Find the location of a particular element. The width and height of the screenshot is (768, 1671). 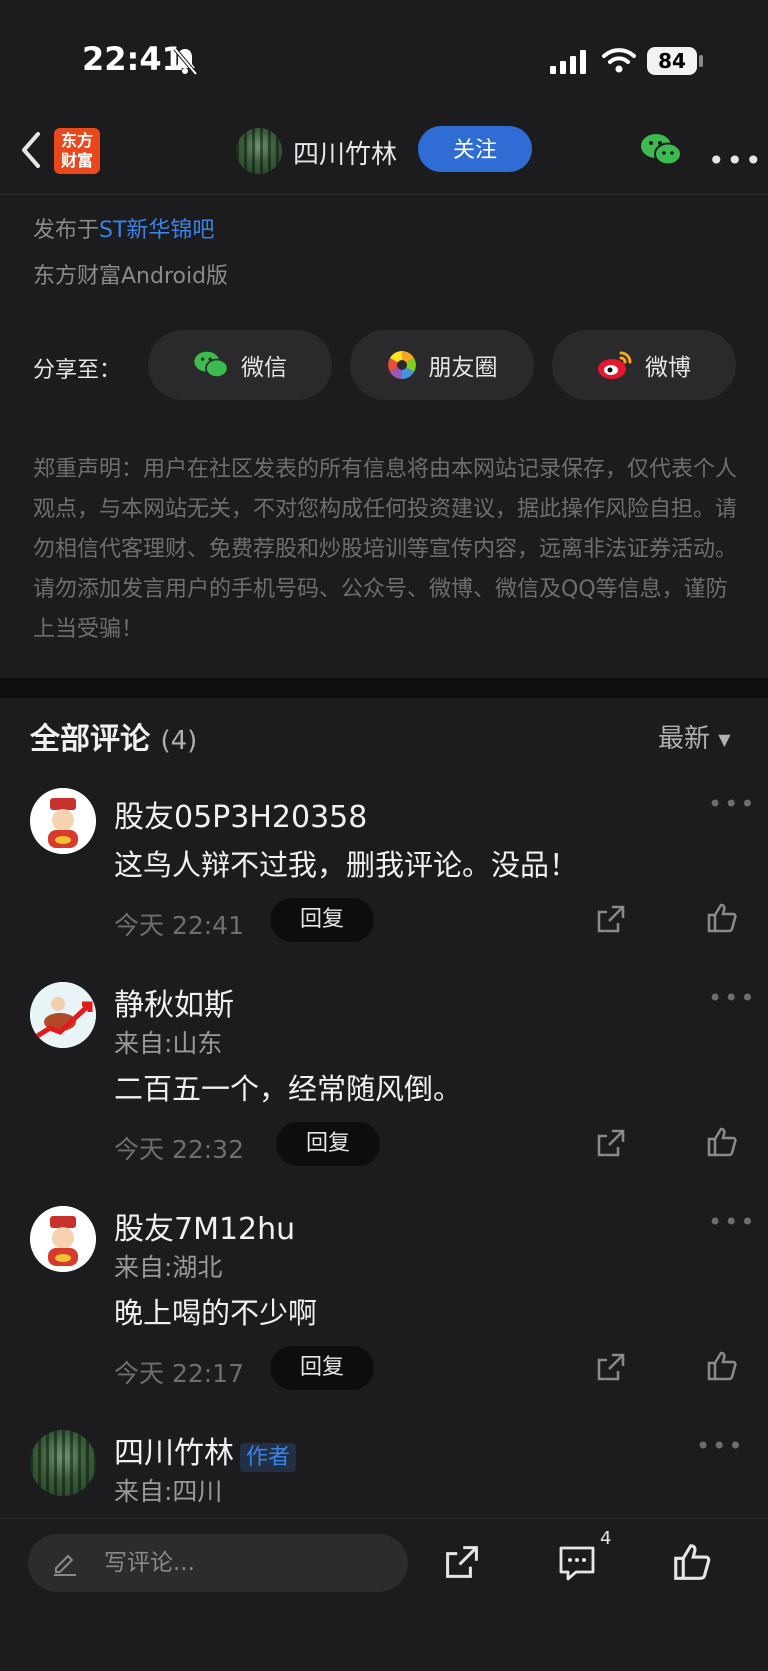

comment-location: 来自:湖北 is located at coordinates (168, 1267).